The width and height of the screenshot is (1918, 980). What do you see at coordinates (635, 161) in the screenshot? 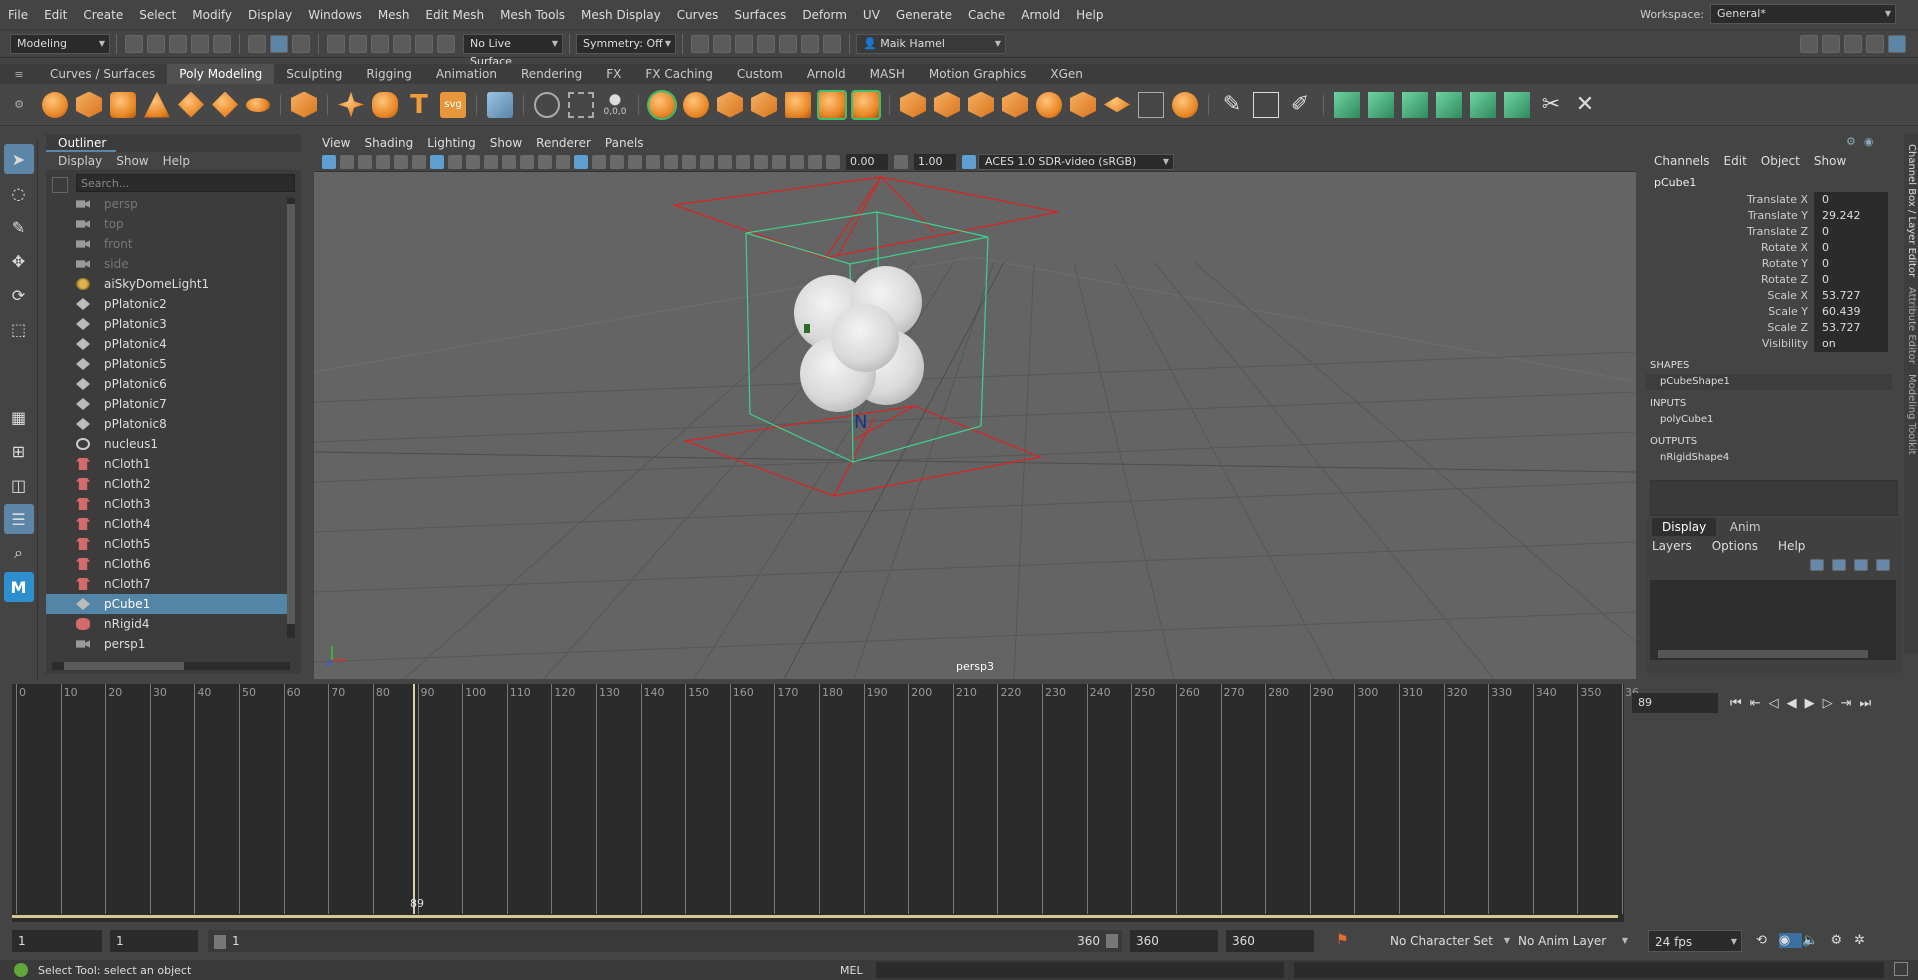
I see `textured-icon` at bounding box center [635, 161].